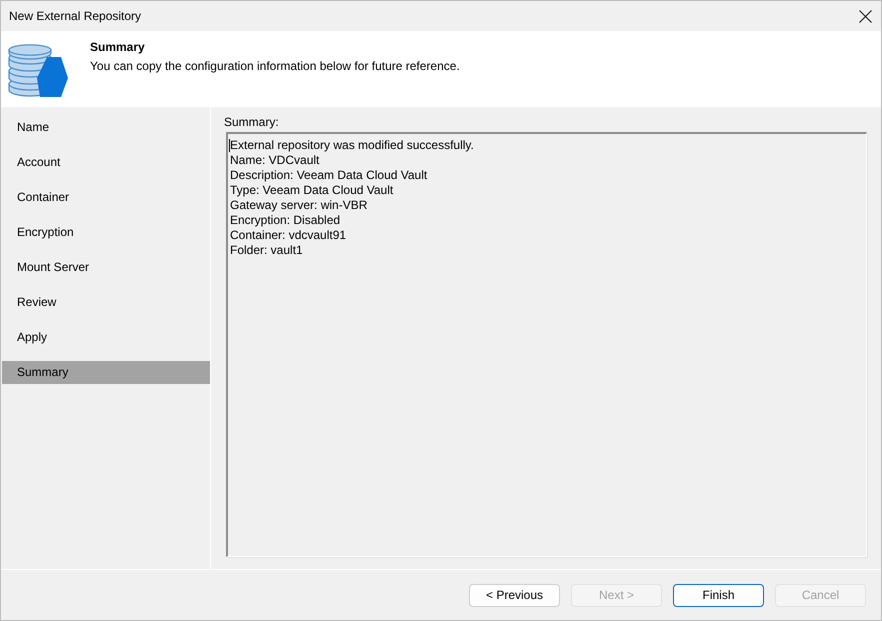 This screenshot has height=621, width=882. I want to click on wizard-step: Review, so click(106, 302).